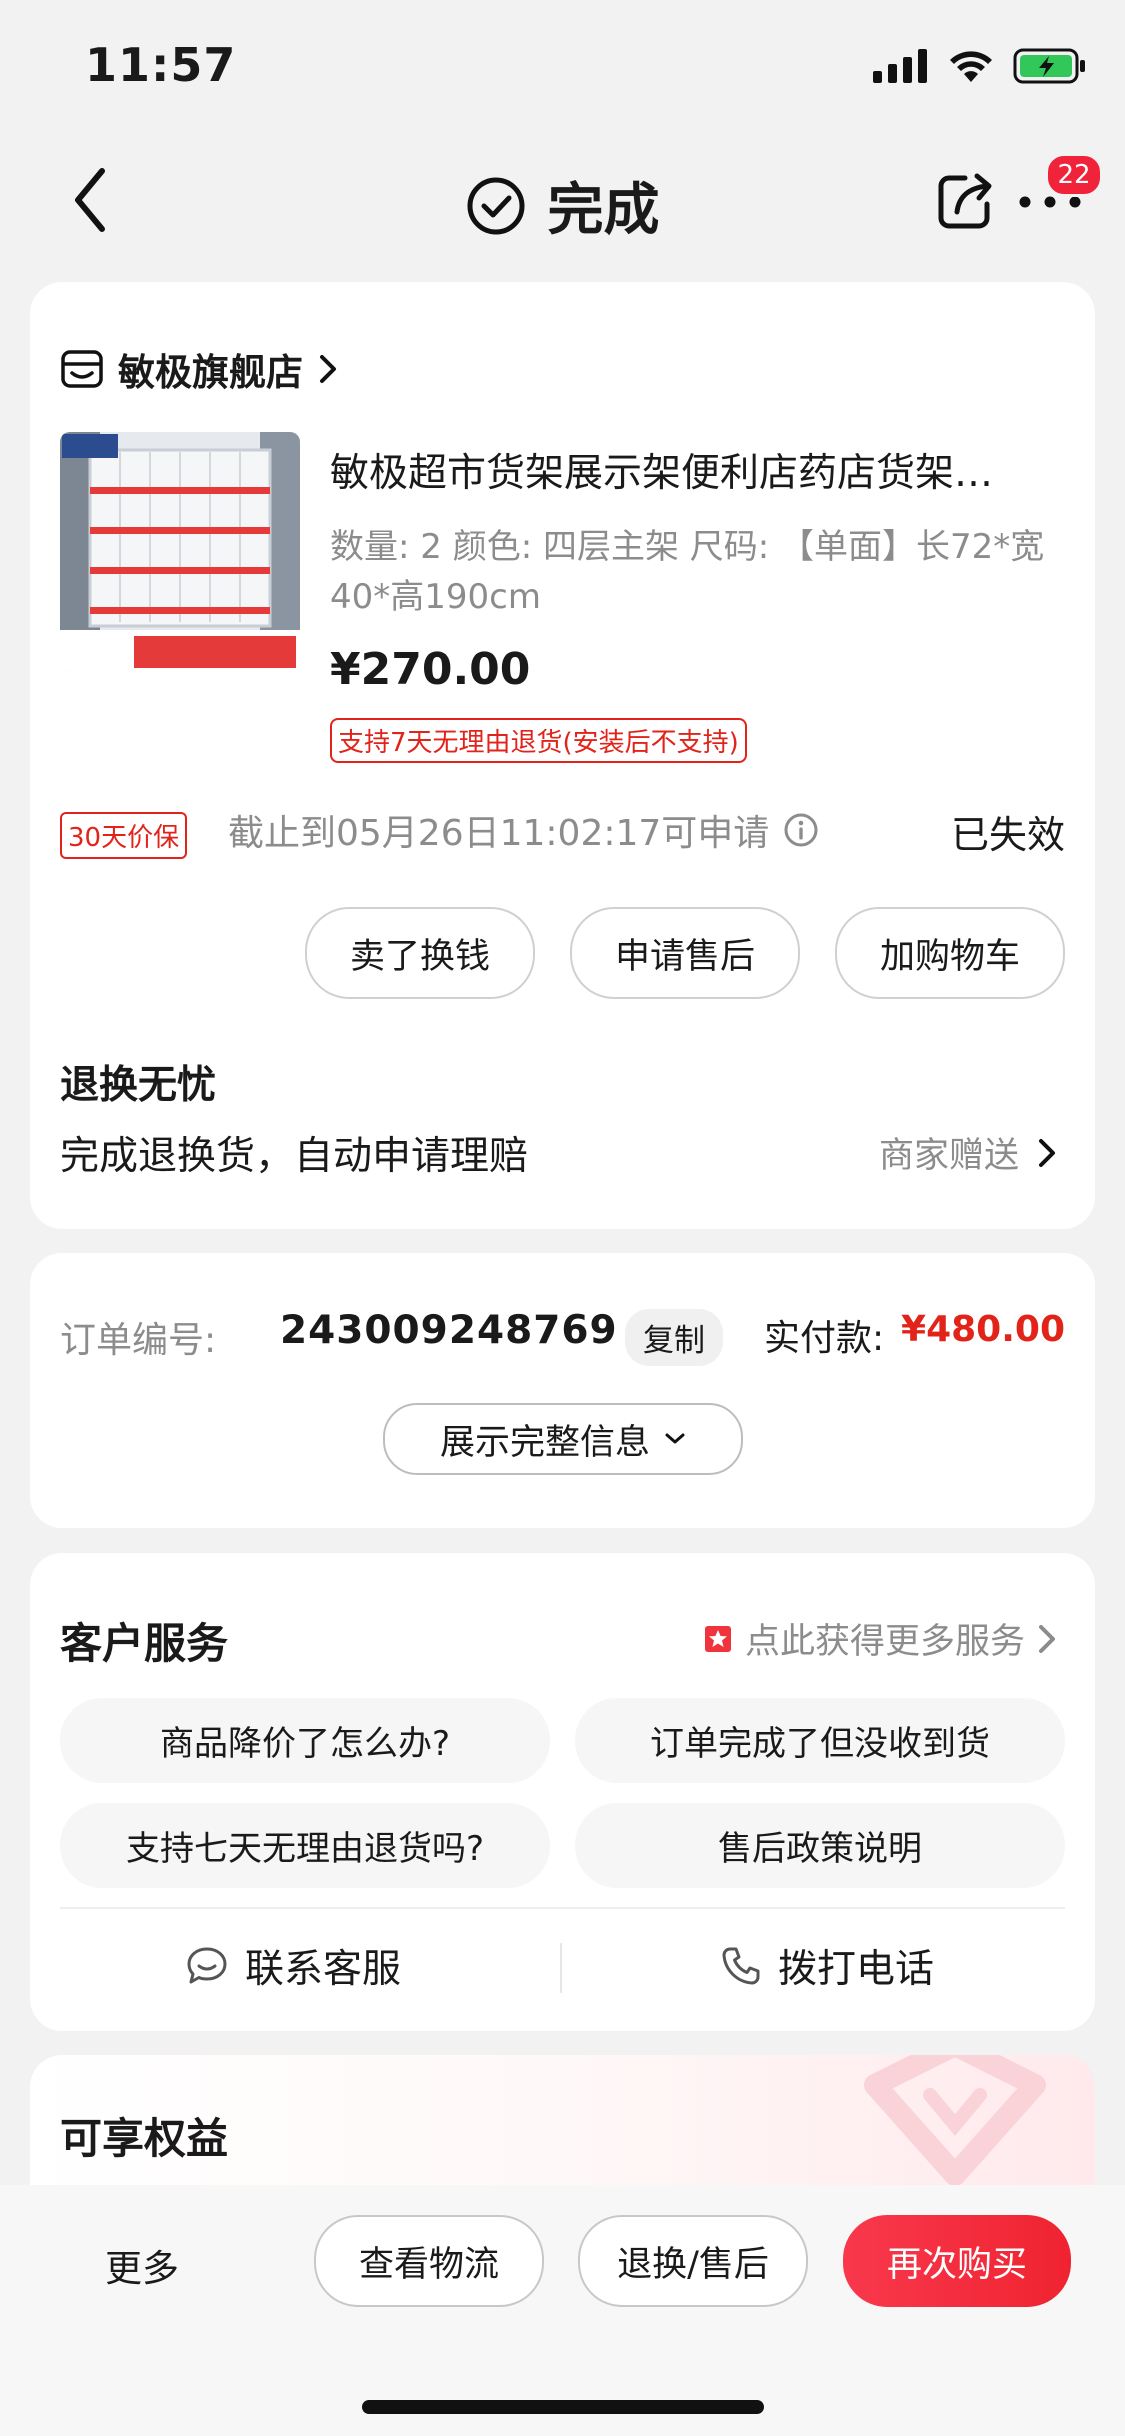 This screenshot has width=1125, height=2436. Describe the element at coordinates (950, 953) in the screenshot. I see `add-to-cart-button: 加购物车` at that location.